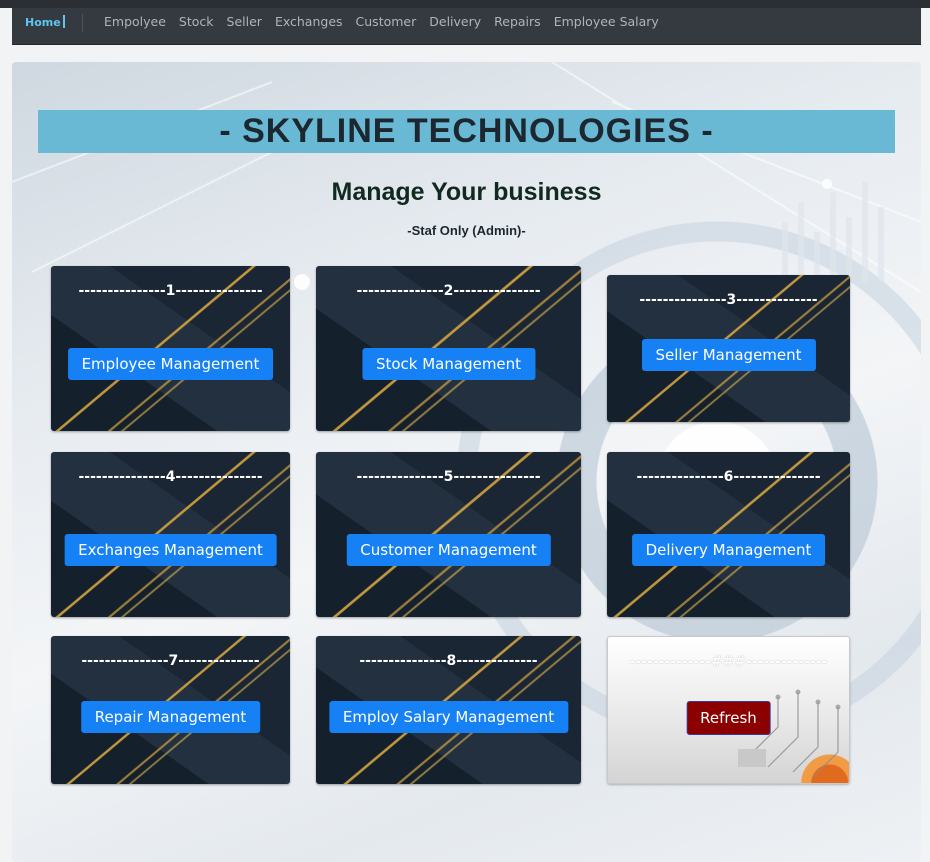 Image resolution: width=930 pixels, height=862 pixels. What do you see at coordinates (465, 4) in the screenshot?
I see `window-top-strip` at bounding box center [465, 4].